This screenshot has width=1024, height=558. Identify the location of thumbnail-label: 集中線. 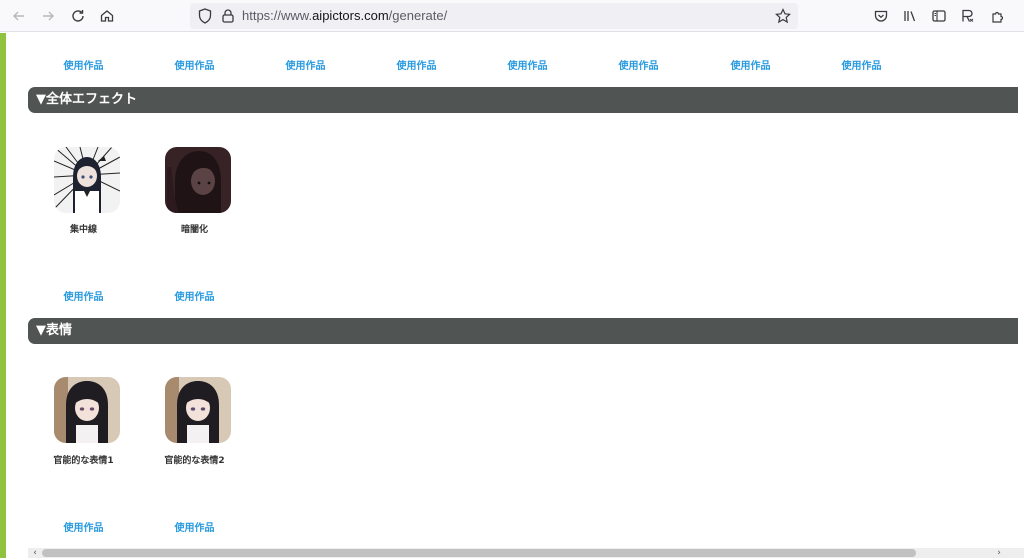
(83, 230).